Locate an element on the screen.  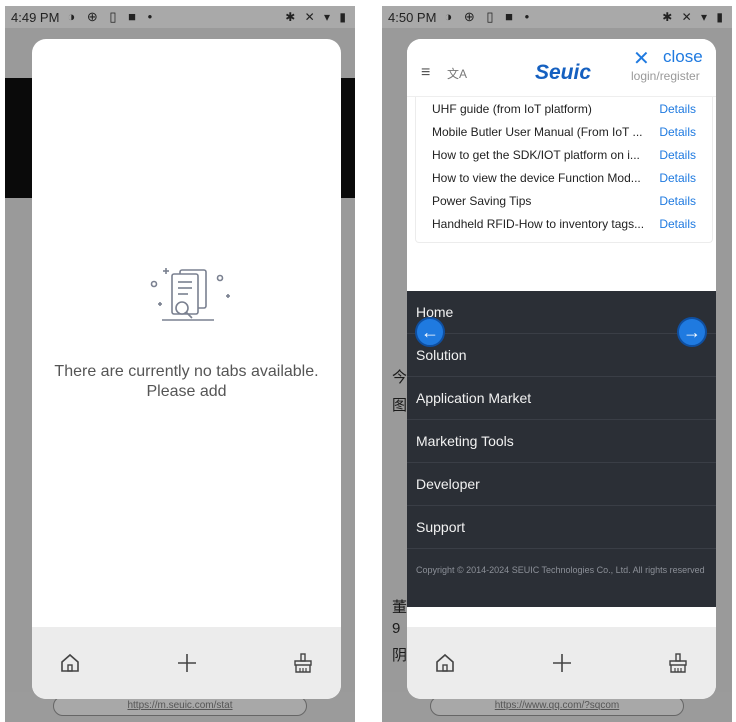
menu-item-marketing-tools: Marketing Tools is located at coordinates (561, 441).